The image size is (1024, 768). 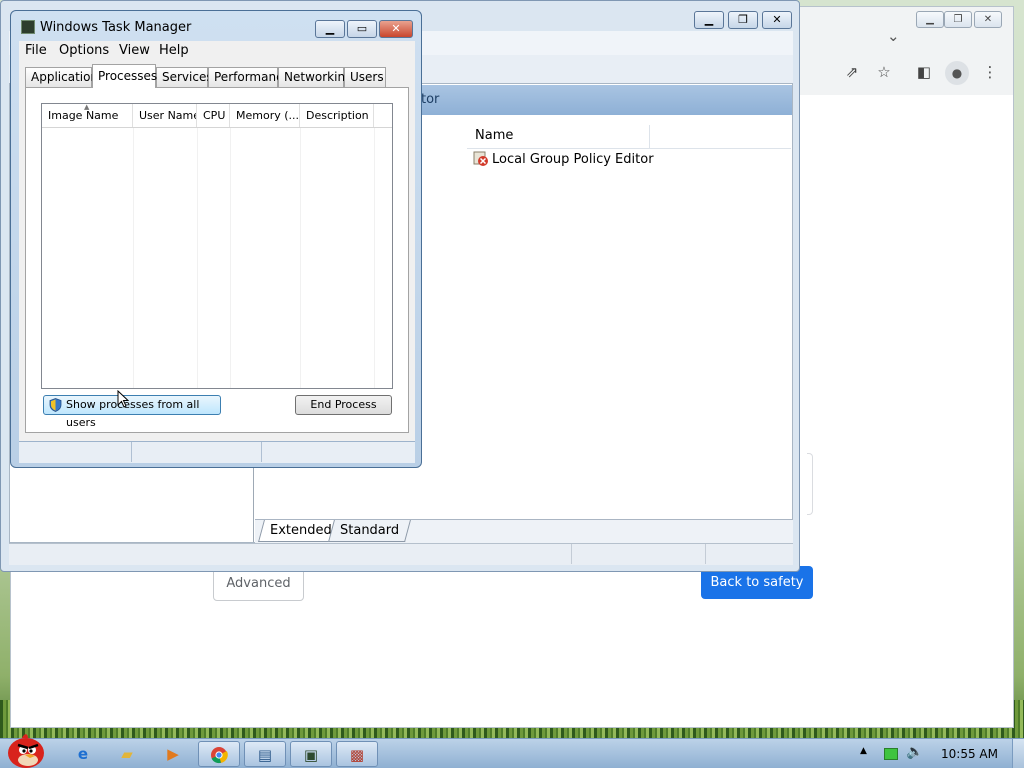 What do you see at coordinates (25, 749) in the screenshot?
I see `start-button-angry-bird-icon` at bounding box center [25, 749].